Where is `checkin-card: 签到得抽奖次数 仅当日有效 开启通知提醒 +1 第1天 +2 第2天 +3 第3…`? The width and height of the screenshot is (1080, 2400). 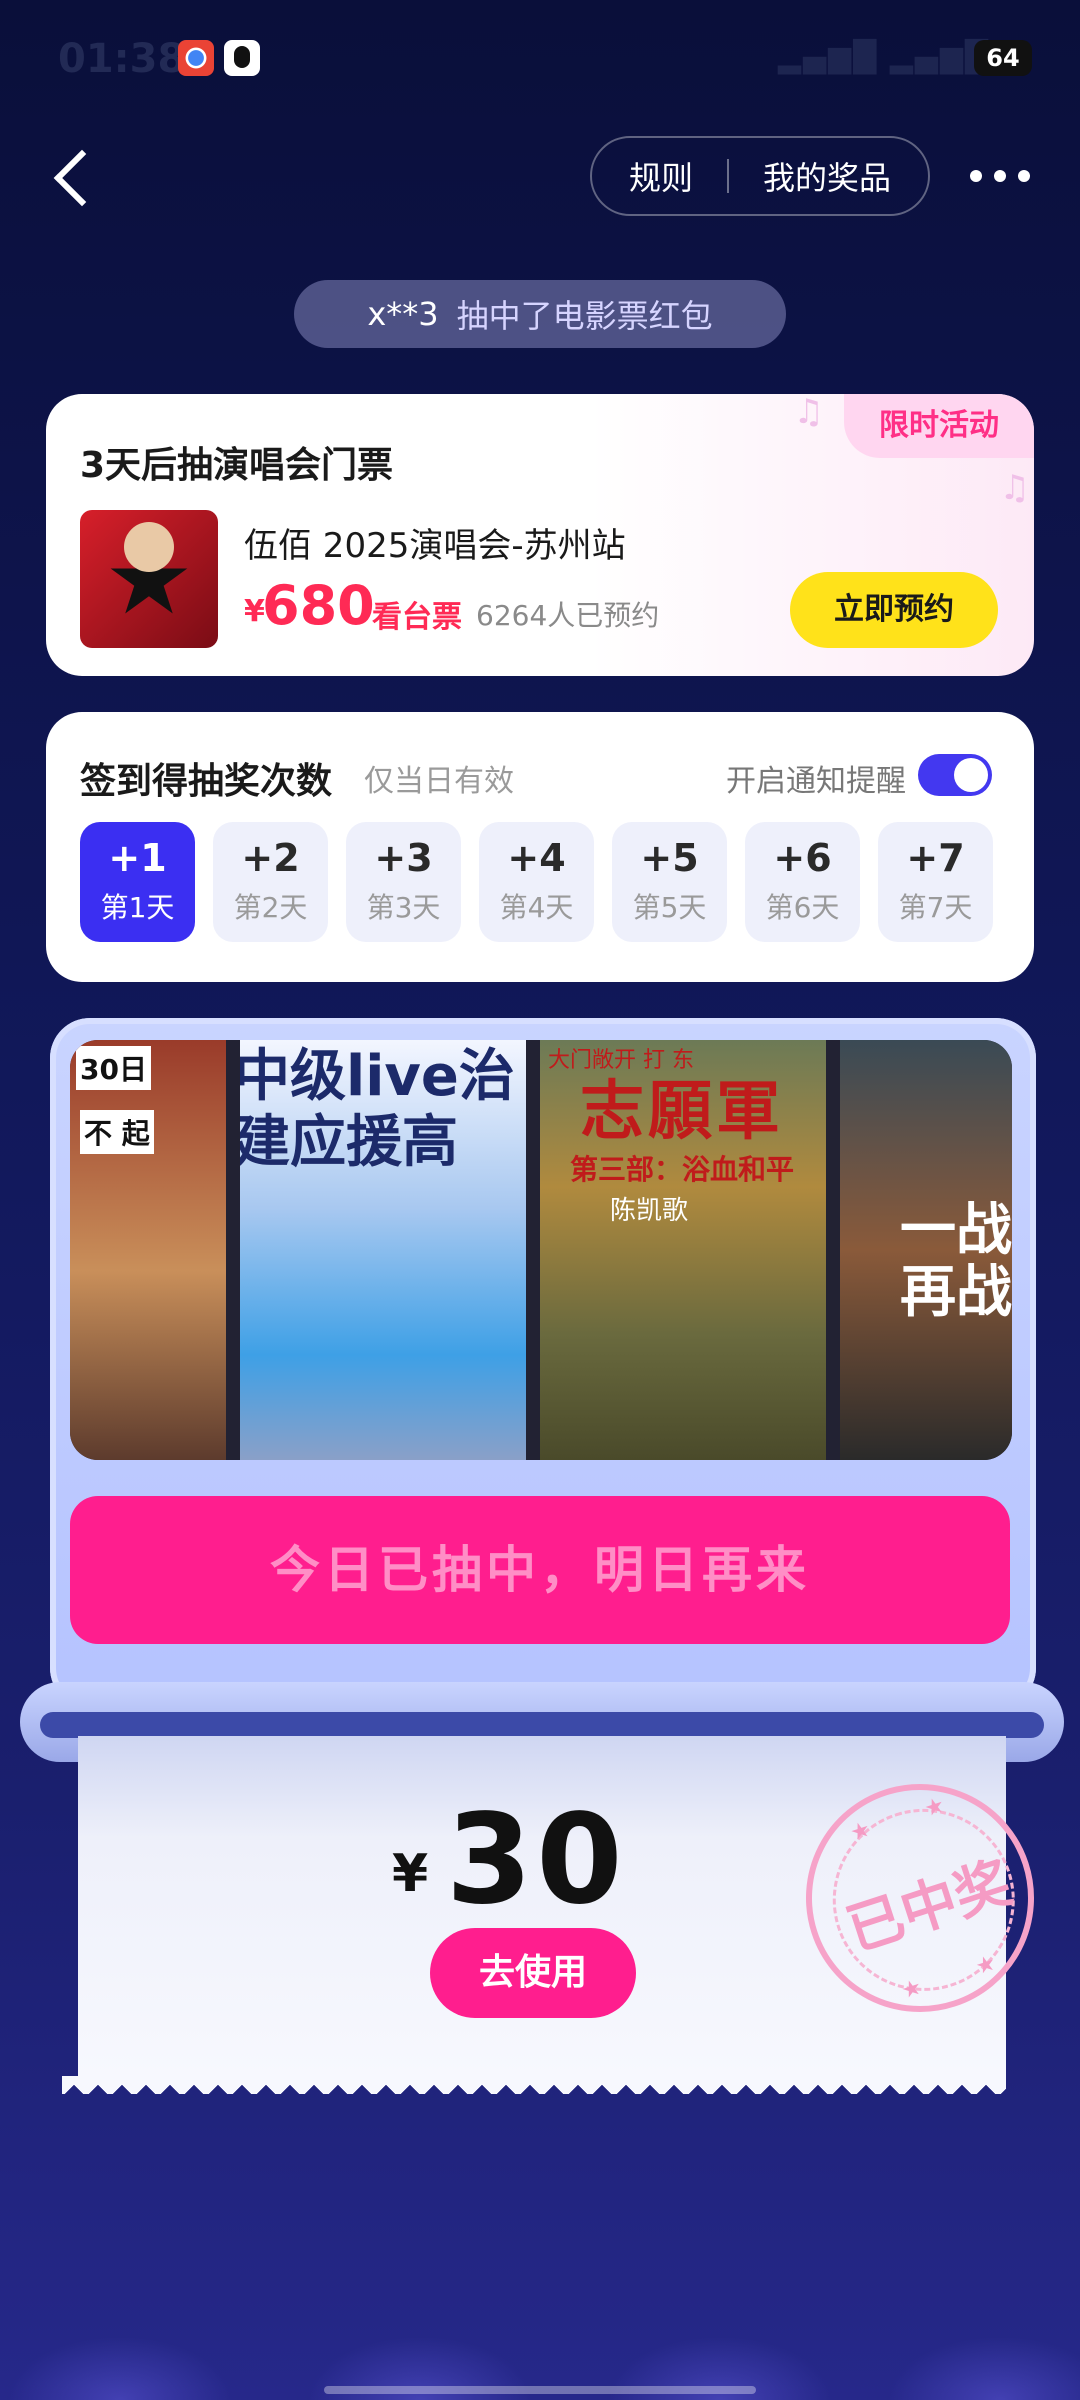
checkin-card: 签到得抽奖次数 仅当日有效 开启通知提醒 +1 第1天 +2 第2天 +3 第3… is located at coordinates (540, 847).